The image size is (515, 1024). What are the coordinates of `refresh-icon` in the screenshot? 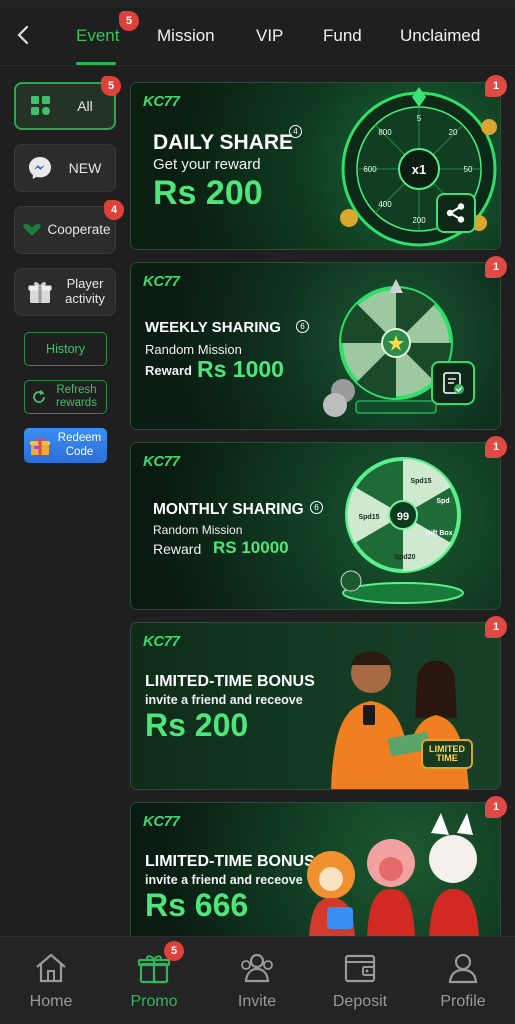 It's located at (38, 396).